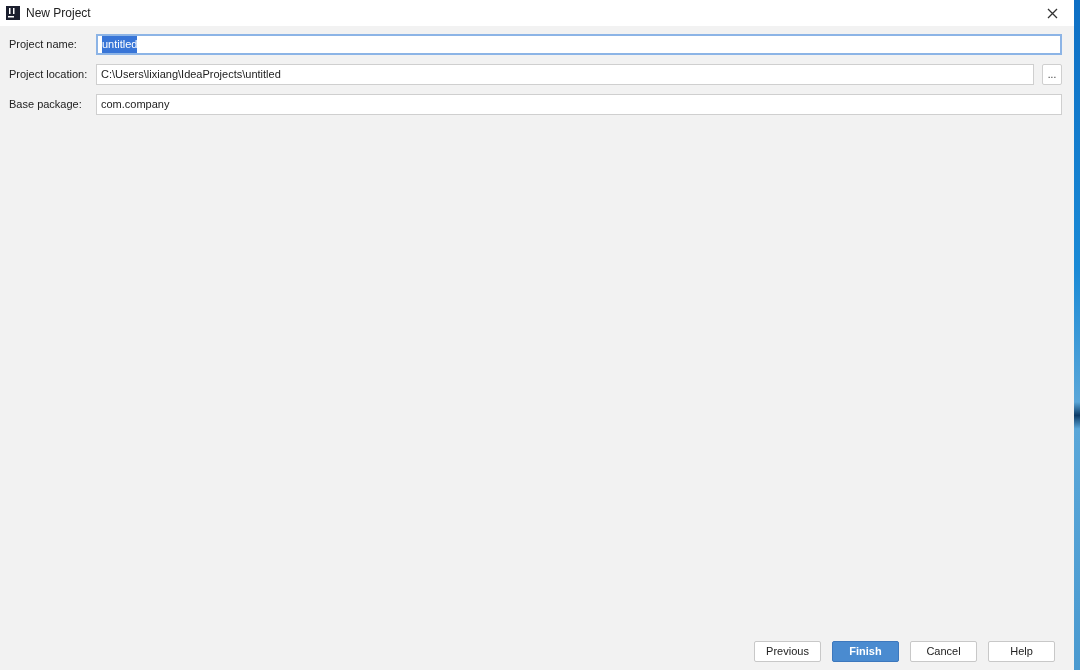  What do you see at coordinates (865, 651) in the screenshot?
I see `primary-button: Finish` at bounding box center [865, 651].